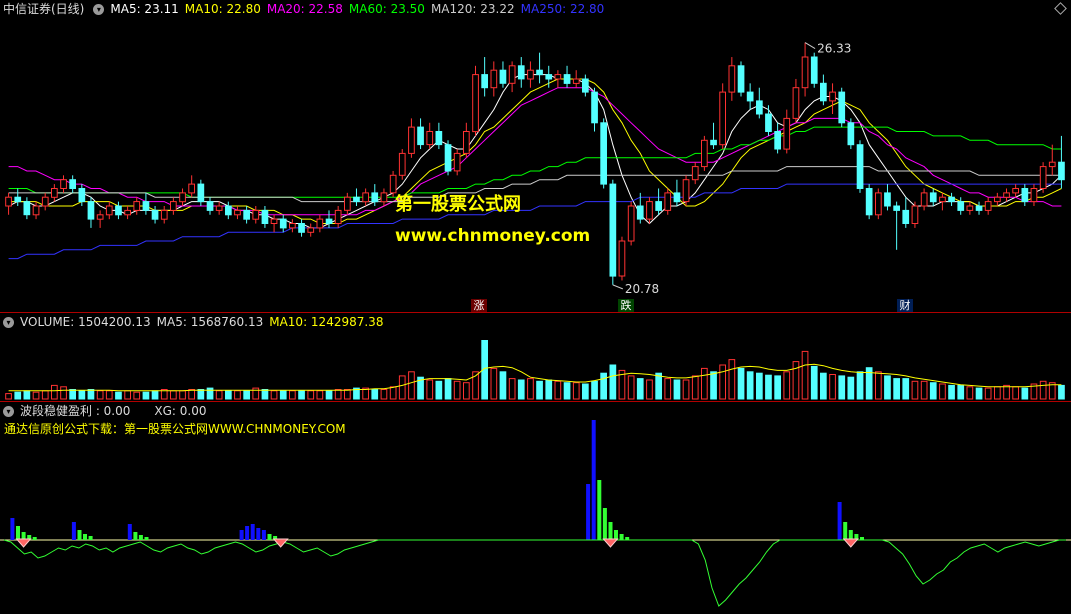 Image resolution: width=1071 pixels, height=614 pixels. What do you see at coordinates (386, 9) in the screenshot?
I see `ma60-legend: MA60: 23.50` at bounding box center [386, 9].